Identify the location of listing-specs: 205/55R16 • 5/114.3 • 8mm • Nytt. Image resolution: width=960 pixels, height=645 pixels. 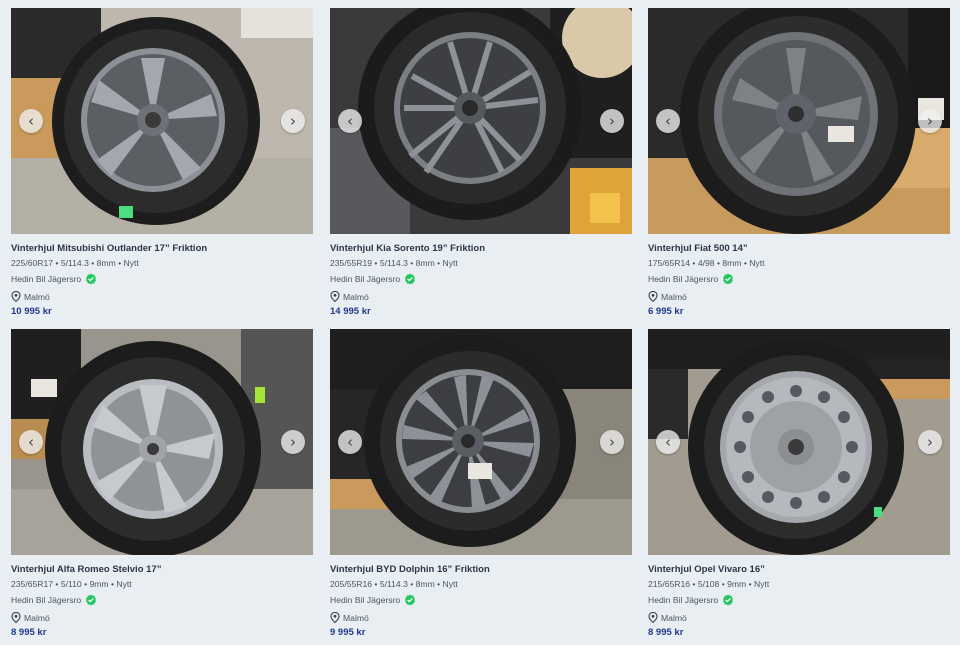
(394, 584).